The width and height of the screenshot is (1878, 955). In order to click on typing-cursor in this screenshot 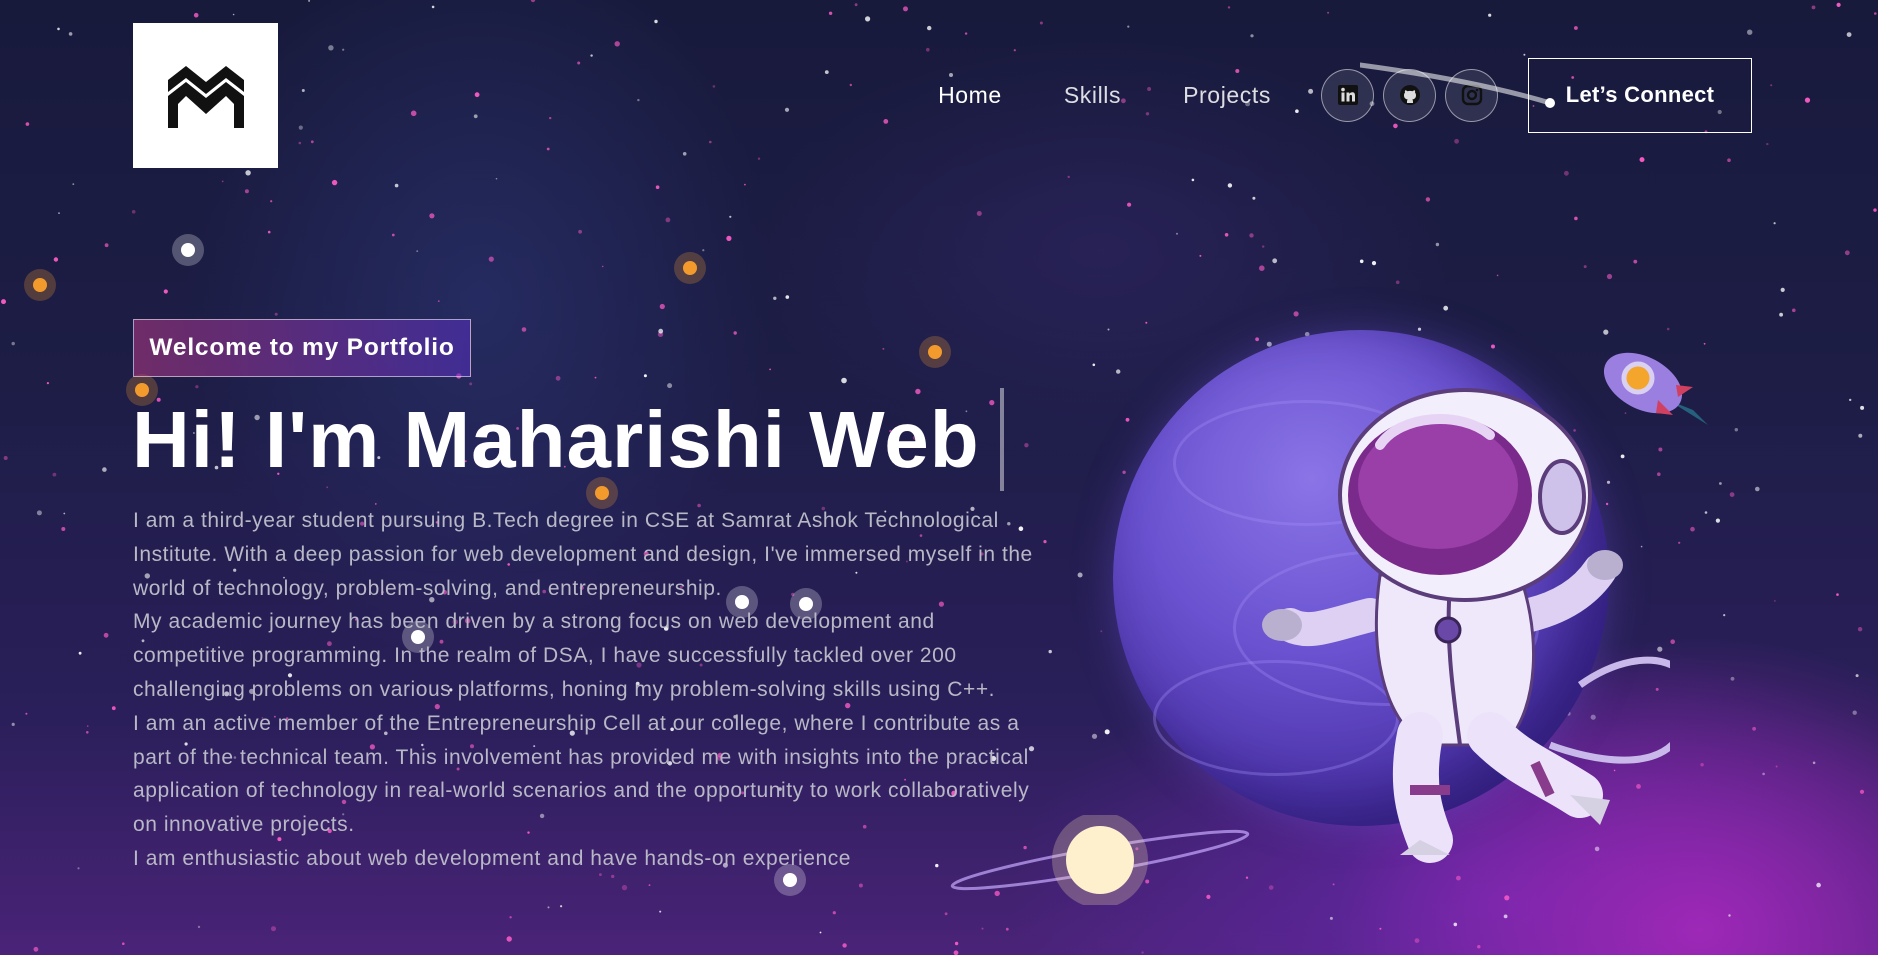, I will do `click(1002, 439)`.